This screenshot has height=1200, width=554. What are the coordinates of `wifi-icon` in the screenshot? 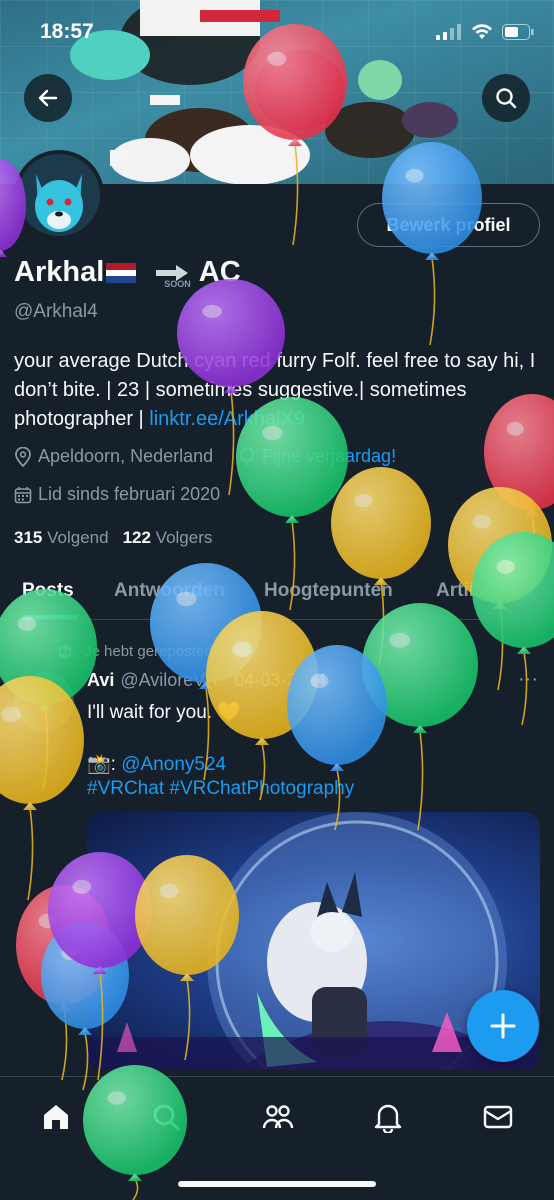 It's located at (482, 31).